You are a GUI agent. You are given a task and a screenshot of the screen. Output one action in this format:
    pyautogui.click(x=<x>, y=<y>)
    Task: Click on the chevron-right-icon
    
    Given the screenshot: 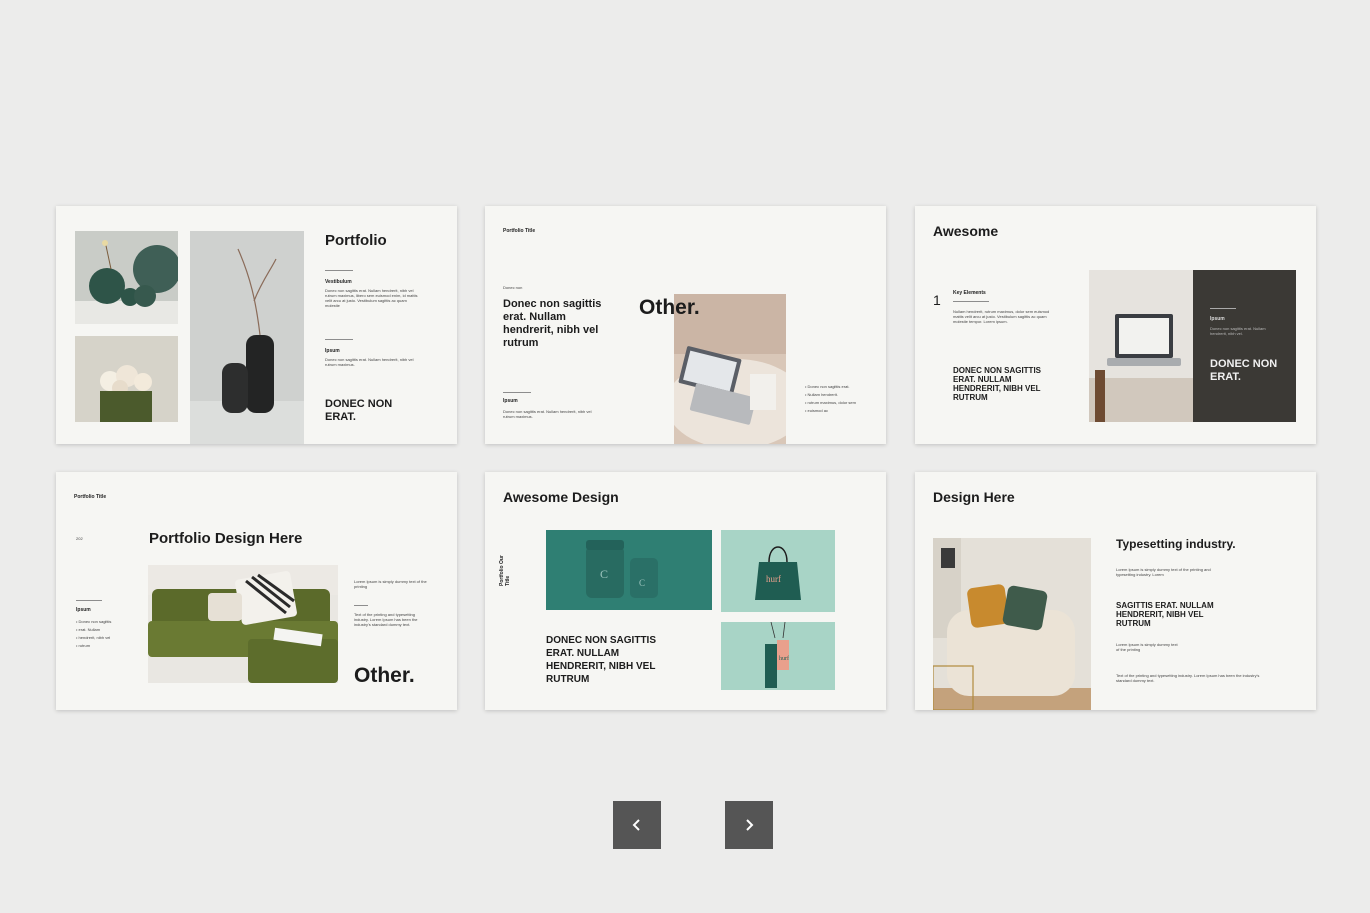 What is the action you would take?
    pyautogui.click(x=750, y=825)
    